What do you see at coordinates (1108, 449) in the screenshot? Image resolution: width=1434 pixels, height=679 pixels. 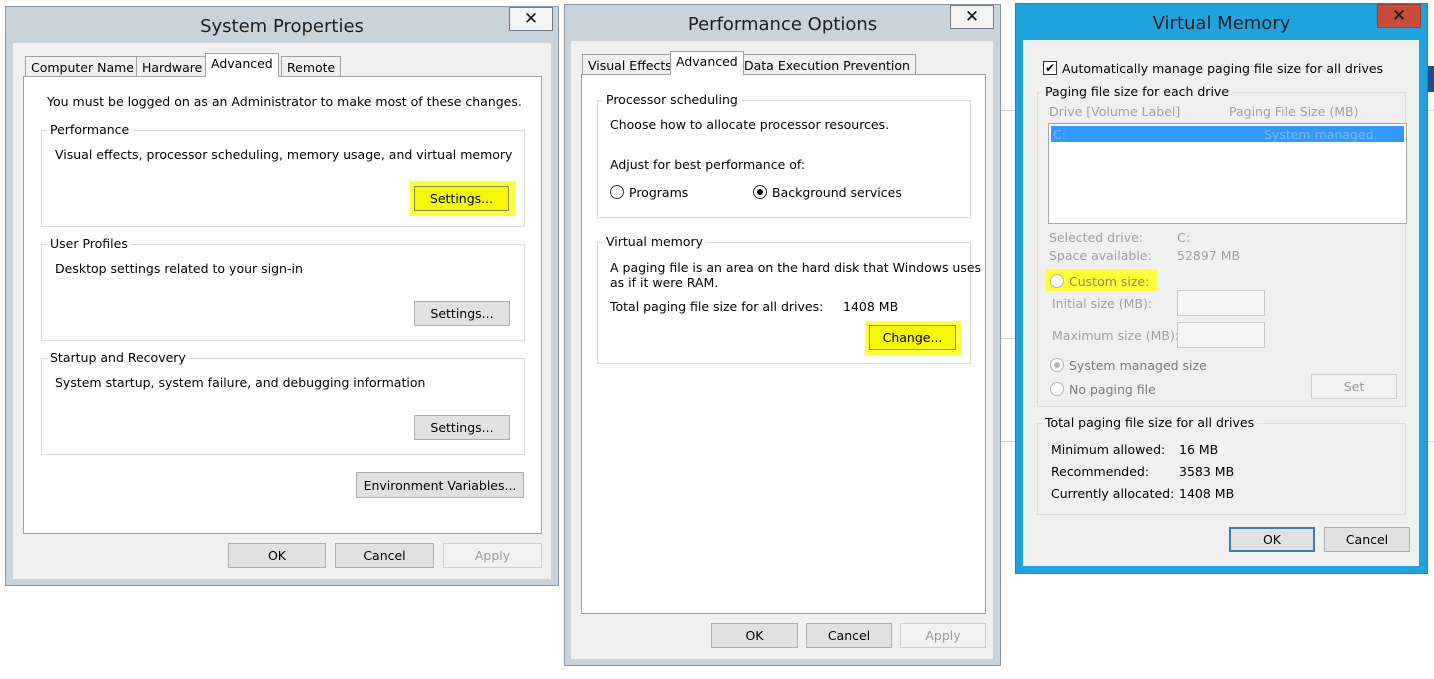 I see `minimum-allowed-label: Minimum allowed:` at bounding box center [1108, 449].